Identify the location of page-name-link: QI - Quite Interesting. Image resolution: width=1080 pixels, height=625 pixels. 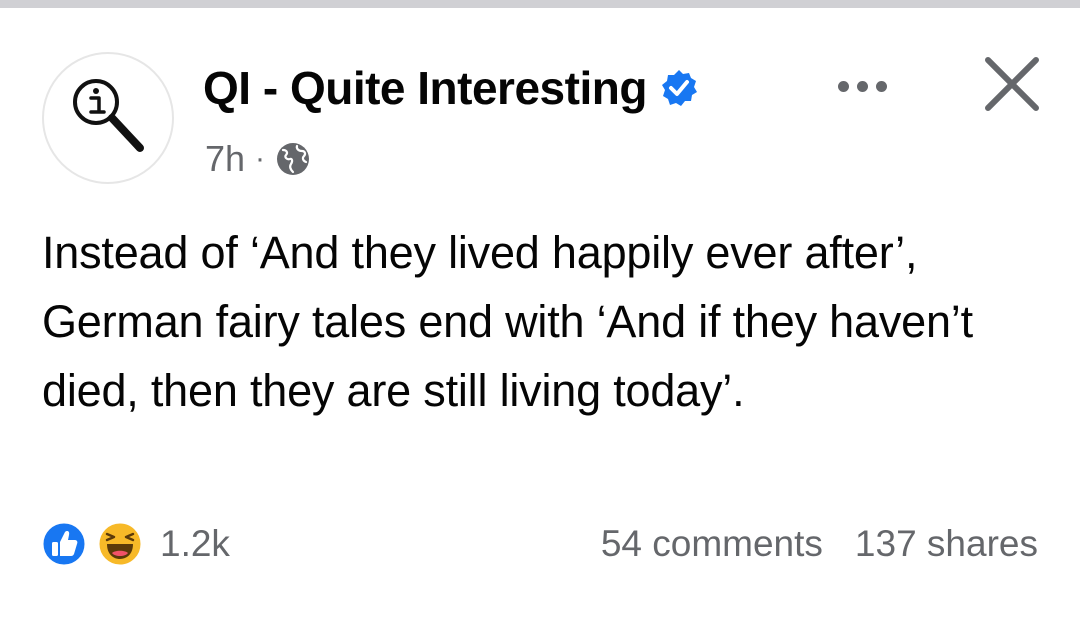
(425, 88).